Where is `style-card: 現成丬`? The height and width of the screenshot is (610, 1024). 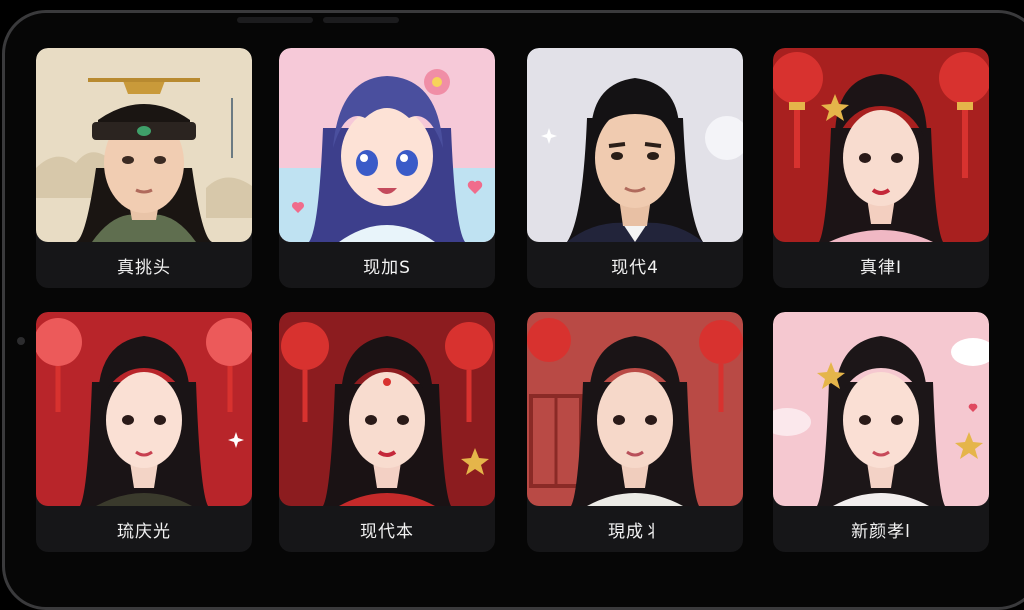 style-card: 現成丬 is located at coordinates (635, 432).